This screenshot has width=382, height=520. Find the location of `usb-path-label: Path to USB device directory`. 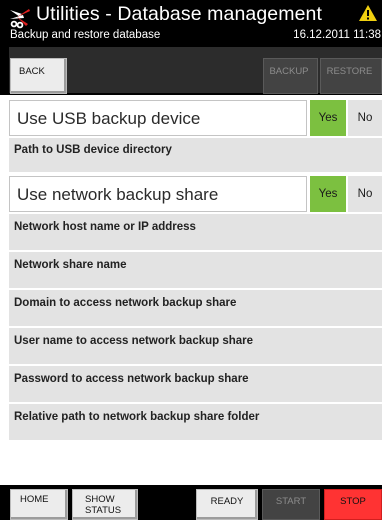

usb-path-label: Path to USB device directory is located at coordinates (93, 150).